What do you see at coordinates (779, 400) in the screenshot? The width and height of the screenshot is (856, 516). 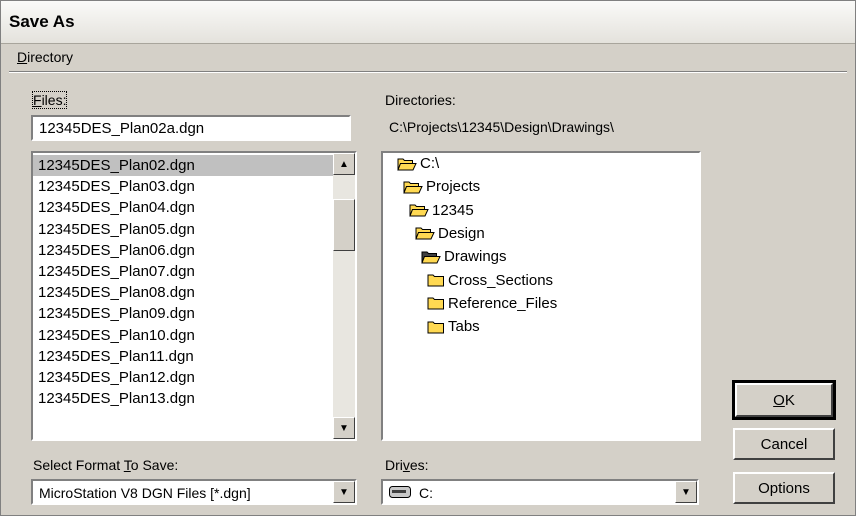 I see `ok-button-mnemonic: O` at bounding box center [779, 400].